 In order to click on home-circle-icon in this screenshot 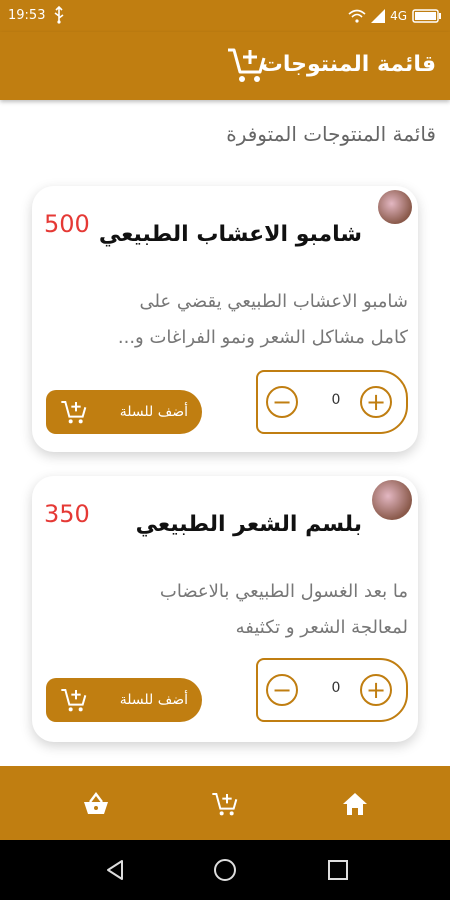, I will do `click(225, 870)`.